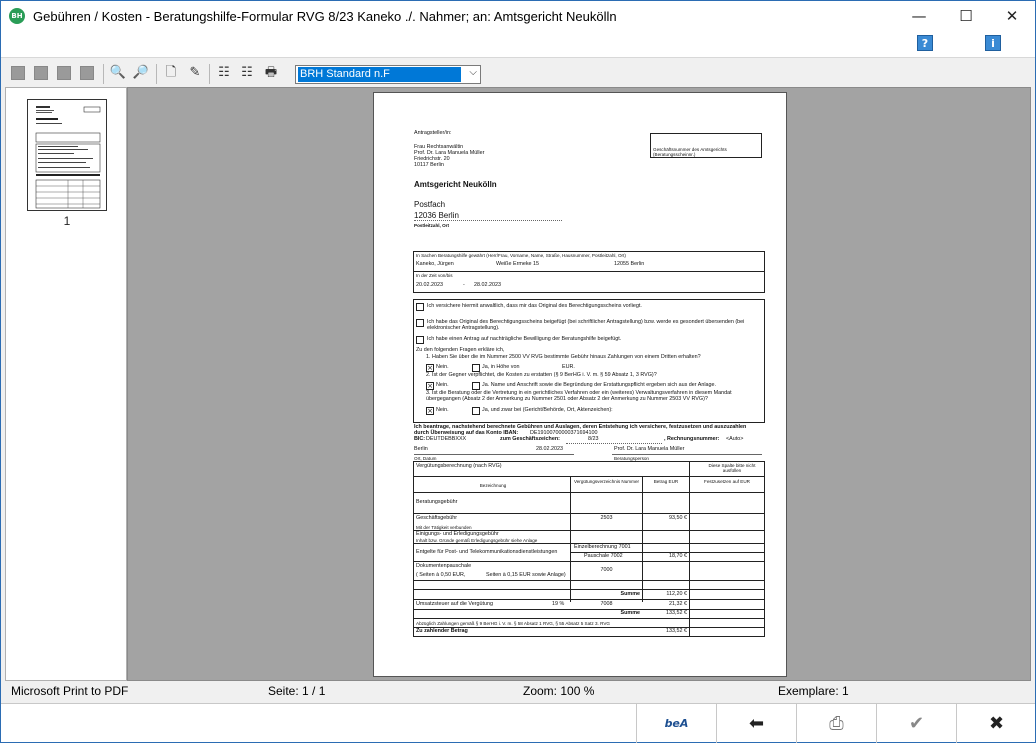  Describe the element at coordinates (64, 73) in the screenshot. I see `next-page-icon` at that location.